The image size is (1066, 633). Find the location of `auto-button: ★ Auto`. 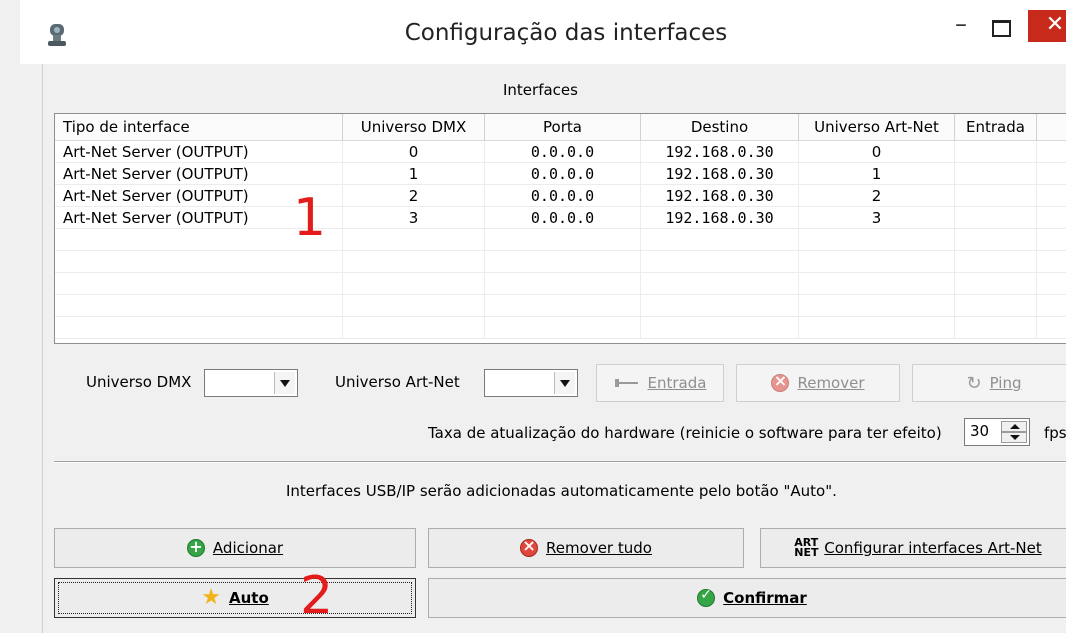

auto-button: ★ Auto is located at coordinates (235, 598).